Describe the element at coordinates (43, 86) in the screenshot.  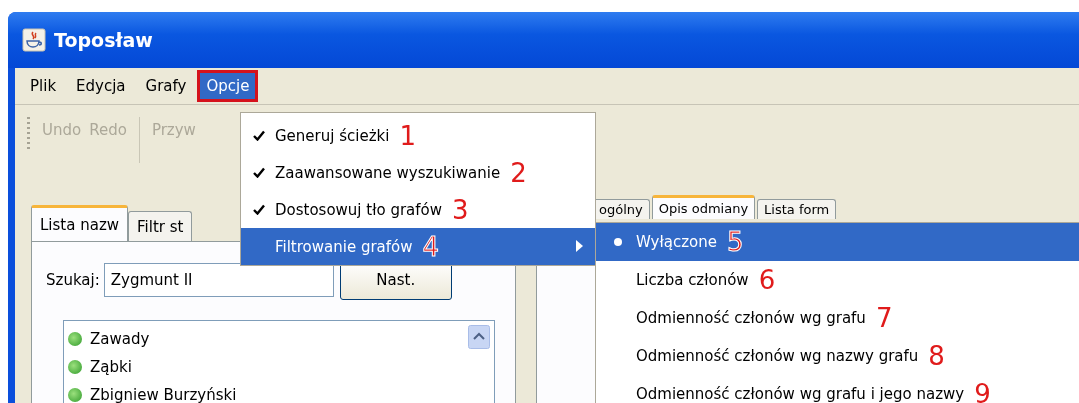
I see `menu-item: Plik` at that location.